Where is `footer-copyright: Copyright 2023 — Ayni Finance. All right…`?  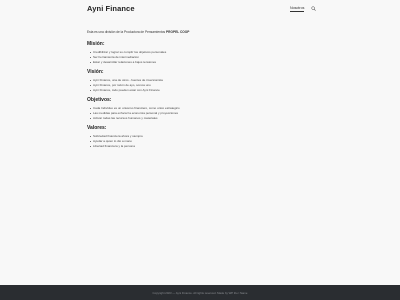
footer-copyright: Copyright 2023 — Ayni Finance. All right… is located at coordinates (200, 292).